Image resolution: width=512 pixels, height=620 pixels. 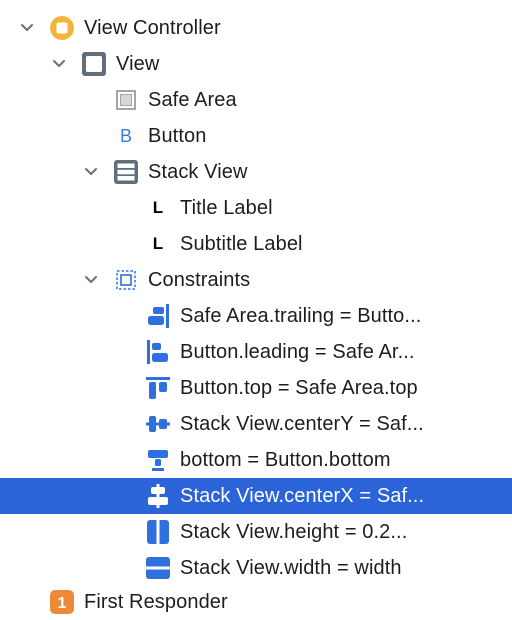 What do you see at coordinates (158, 316) in the screenshot?
I see `trailing-constraint-icon` at bounding box center [158, 316].